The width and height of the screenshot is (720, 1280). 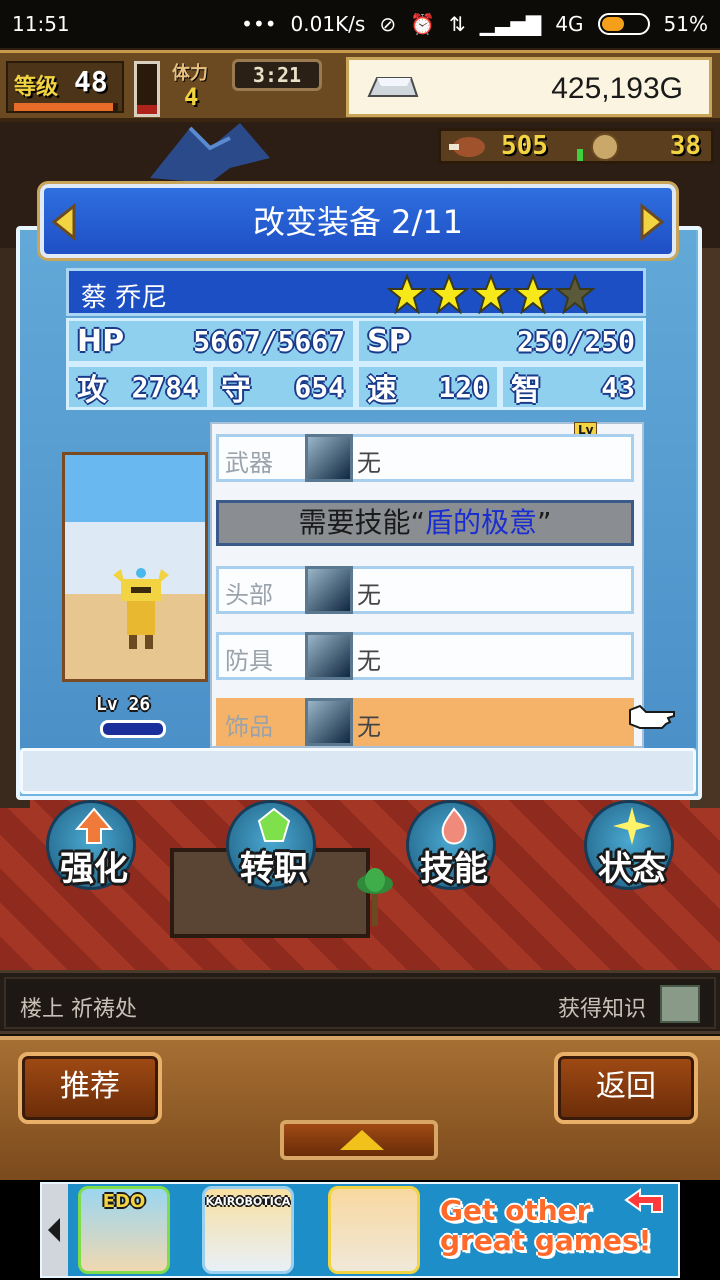 What do you see at coordinates (529, 87) in the screenshot?
I see `gold-display: 425,193G` at bounding box center [529, 87].